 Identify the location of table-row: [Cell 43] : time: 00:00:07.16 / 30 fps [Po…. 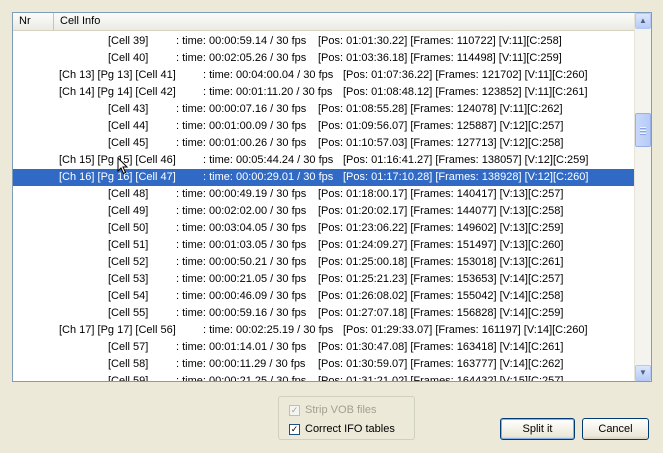
(324, 109).